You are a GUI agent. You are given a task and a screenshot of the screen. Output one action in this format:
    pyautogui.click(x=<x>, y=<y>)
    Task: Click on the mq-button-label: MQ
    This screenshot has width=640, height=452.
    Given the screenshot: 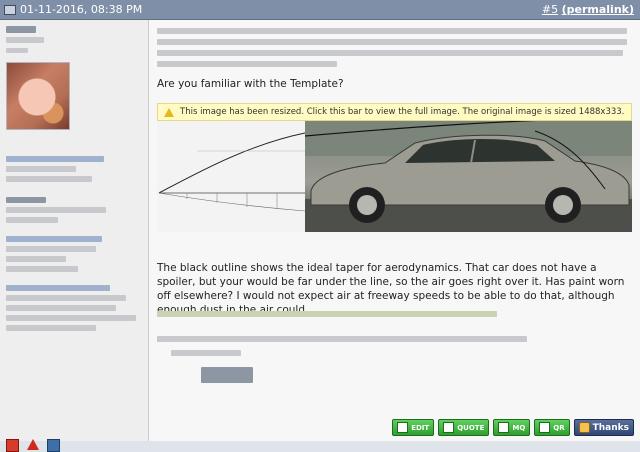 What is the action you would take?
    pyautogui.click(x=519, y=427)
    